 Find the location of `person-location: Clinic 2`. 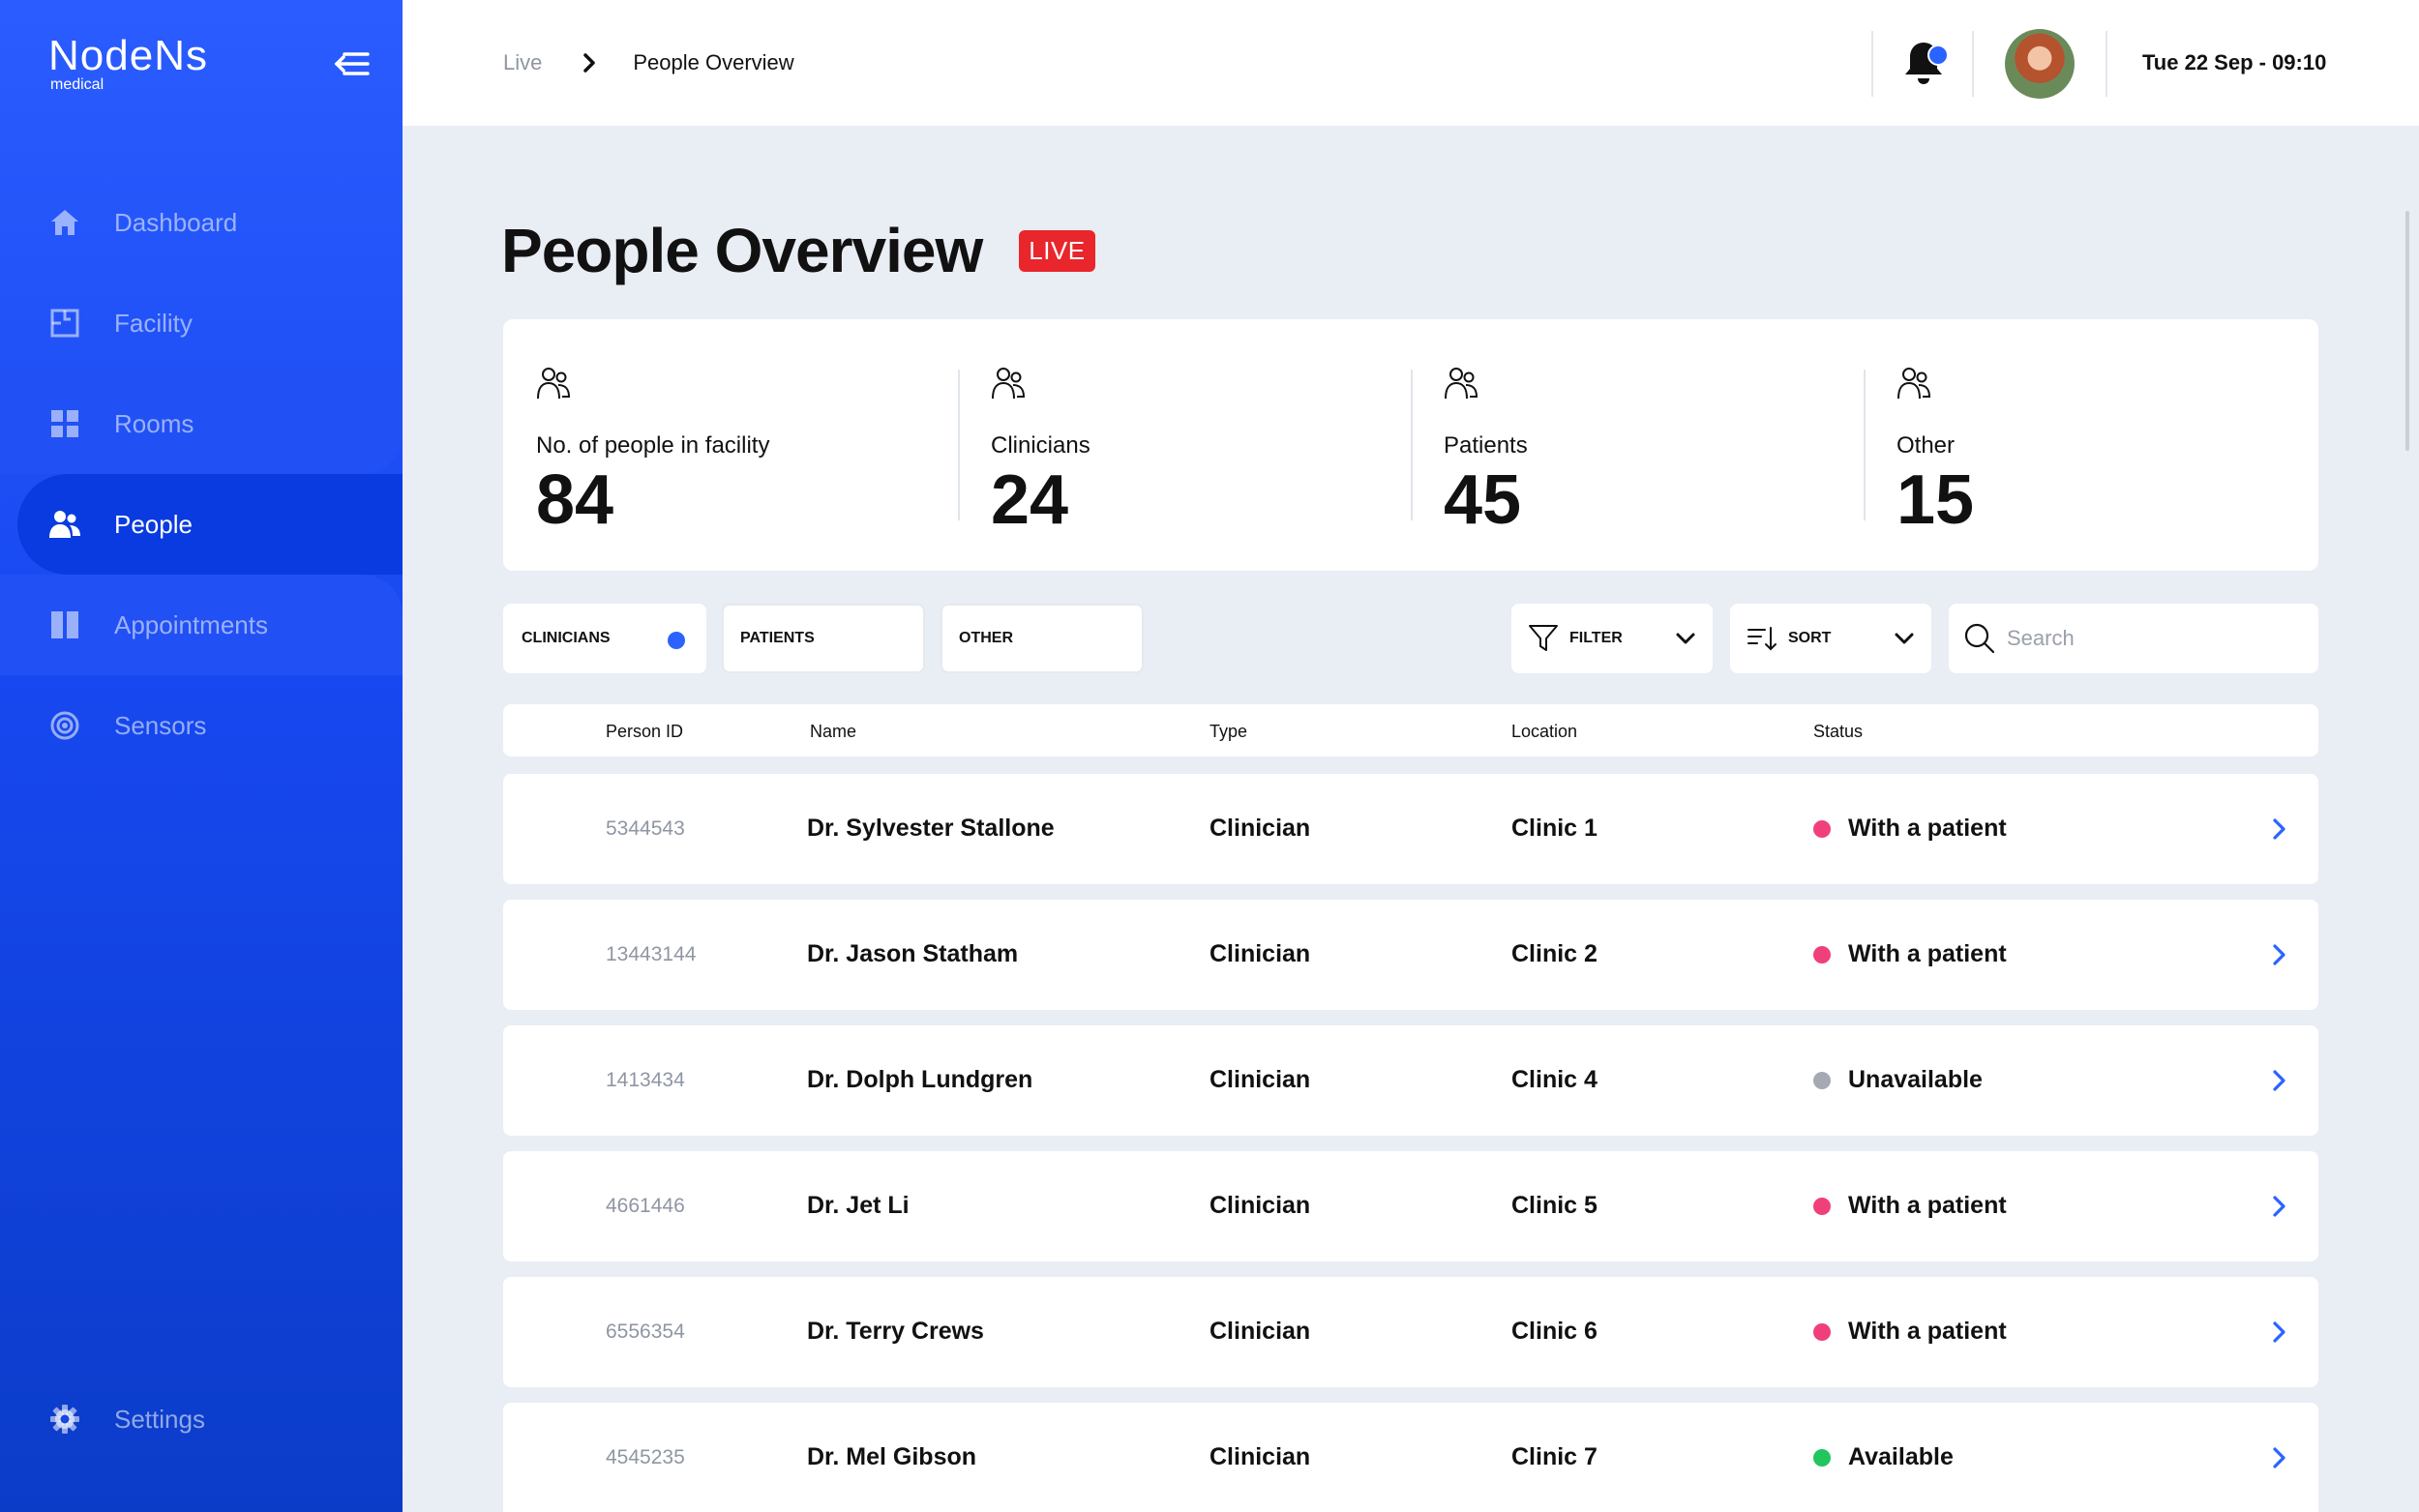

person-location: Clinic 2 is located at coordinates (1555, 954).